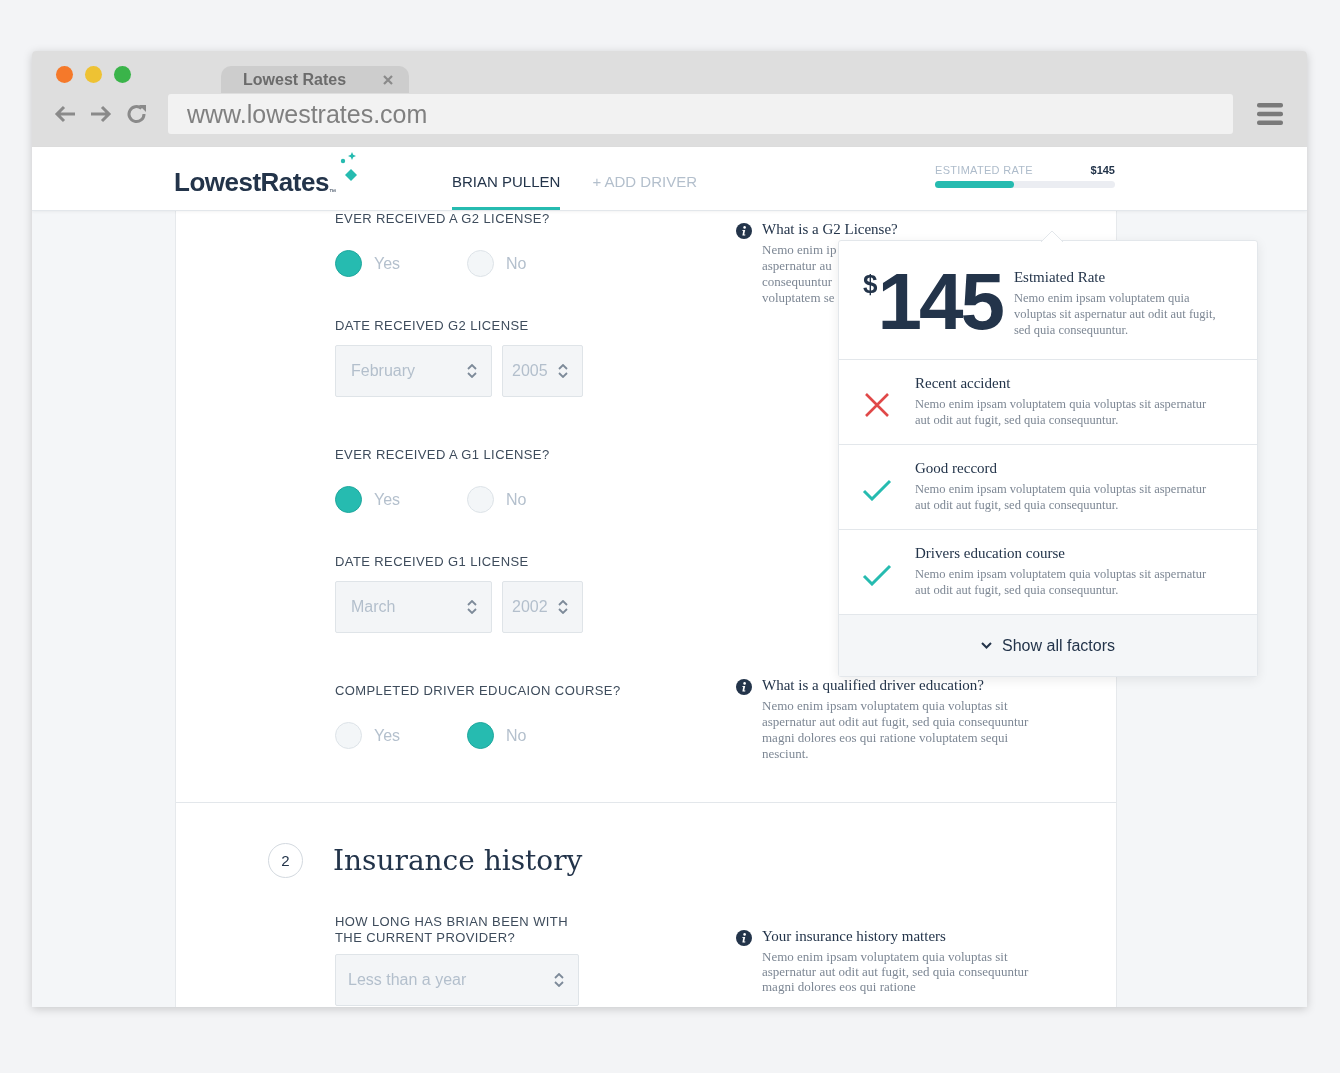 This screenshot has width=1340, height=1073. What do you see at coordinates (478, 691) in the screenshot?
I see `question-label: COMPLETED DRIVER EDUCAION COURSE?` at bounding box center [478, 691].